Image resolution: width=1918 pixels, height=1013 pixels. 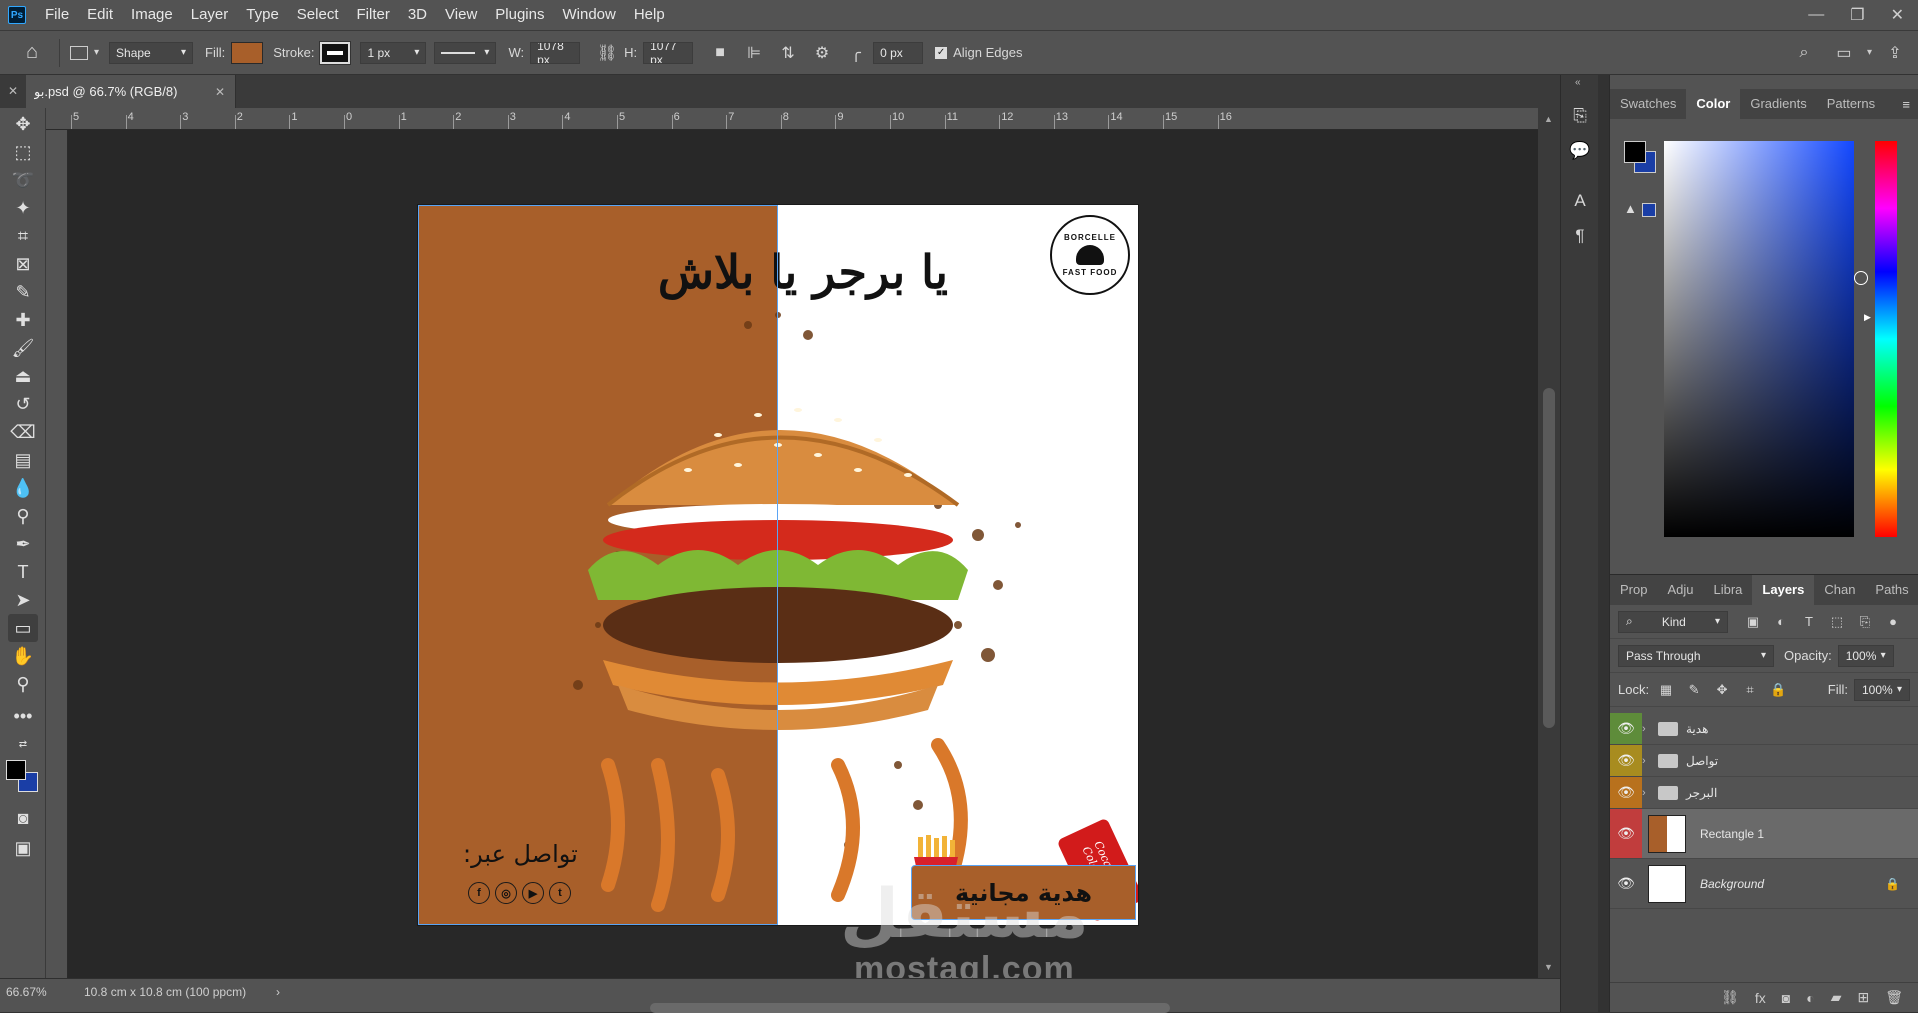 I want to click on tab-layers: Layers, so click(x=1783, y=590).